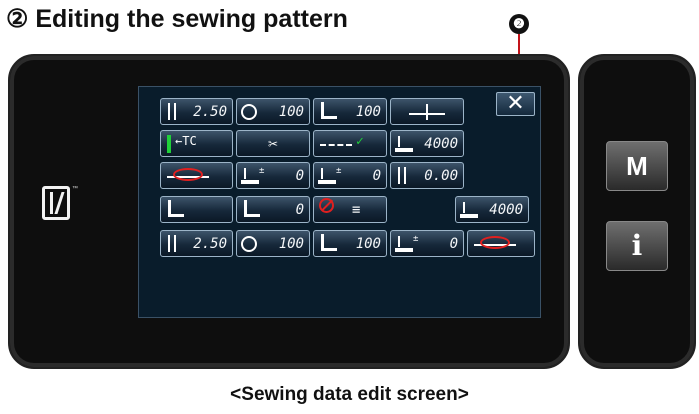 The width and height of the screenshot is (699, 414). I want to click on needle-stitch-icon, so click(427, 111).